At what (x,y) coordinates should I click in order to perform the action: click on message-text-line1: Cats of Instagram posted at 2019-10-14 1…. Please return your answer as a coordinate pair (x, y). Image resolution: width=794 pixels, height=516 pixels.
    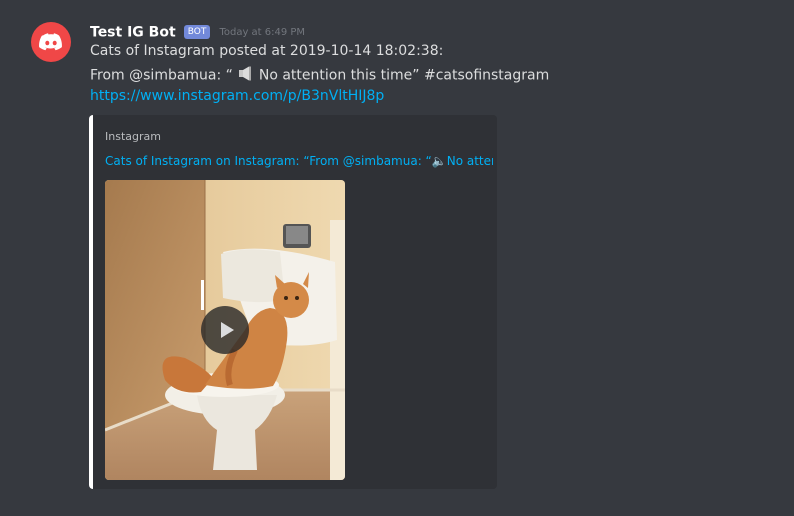
    Looking at the image, I should click on (267, 51).